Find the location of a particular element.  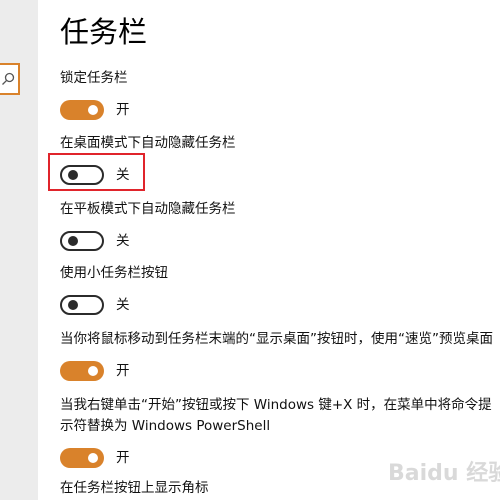

autohide-tablet-toggle is located at coordinates (82, 241).